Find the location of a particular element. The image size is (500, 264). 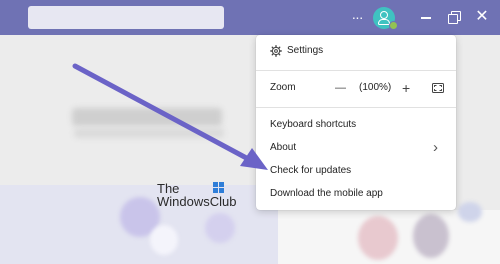

fullscreen-icon is located at coordinates (438, 88).